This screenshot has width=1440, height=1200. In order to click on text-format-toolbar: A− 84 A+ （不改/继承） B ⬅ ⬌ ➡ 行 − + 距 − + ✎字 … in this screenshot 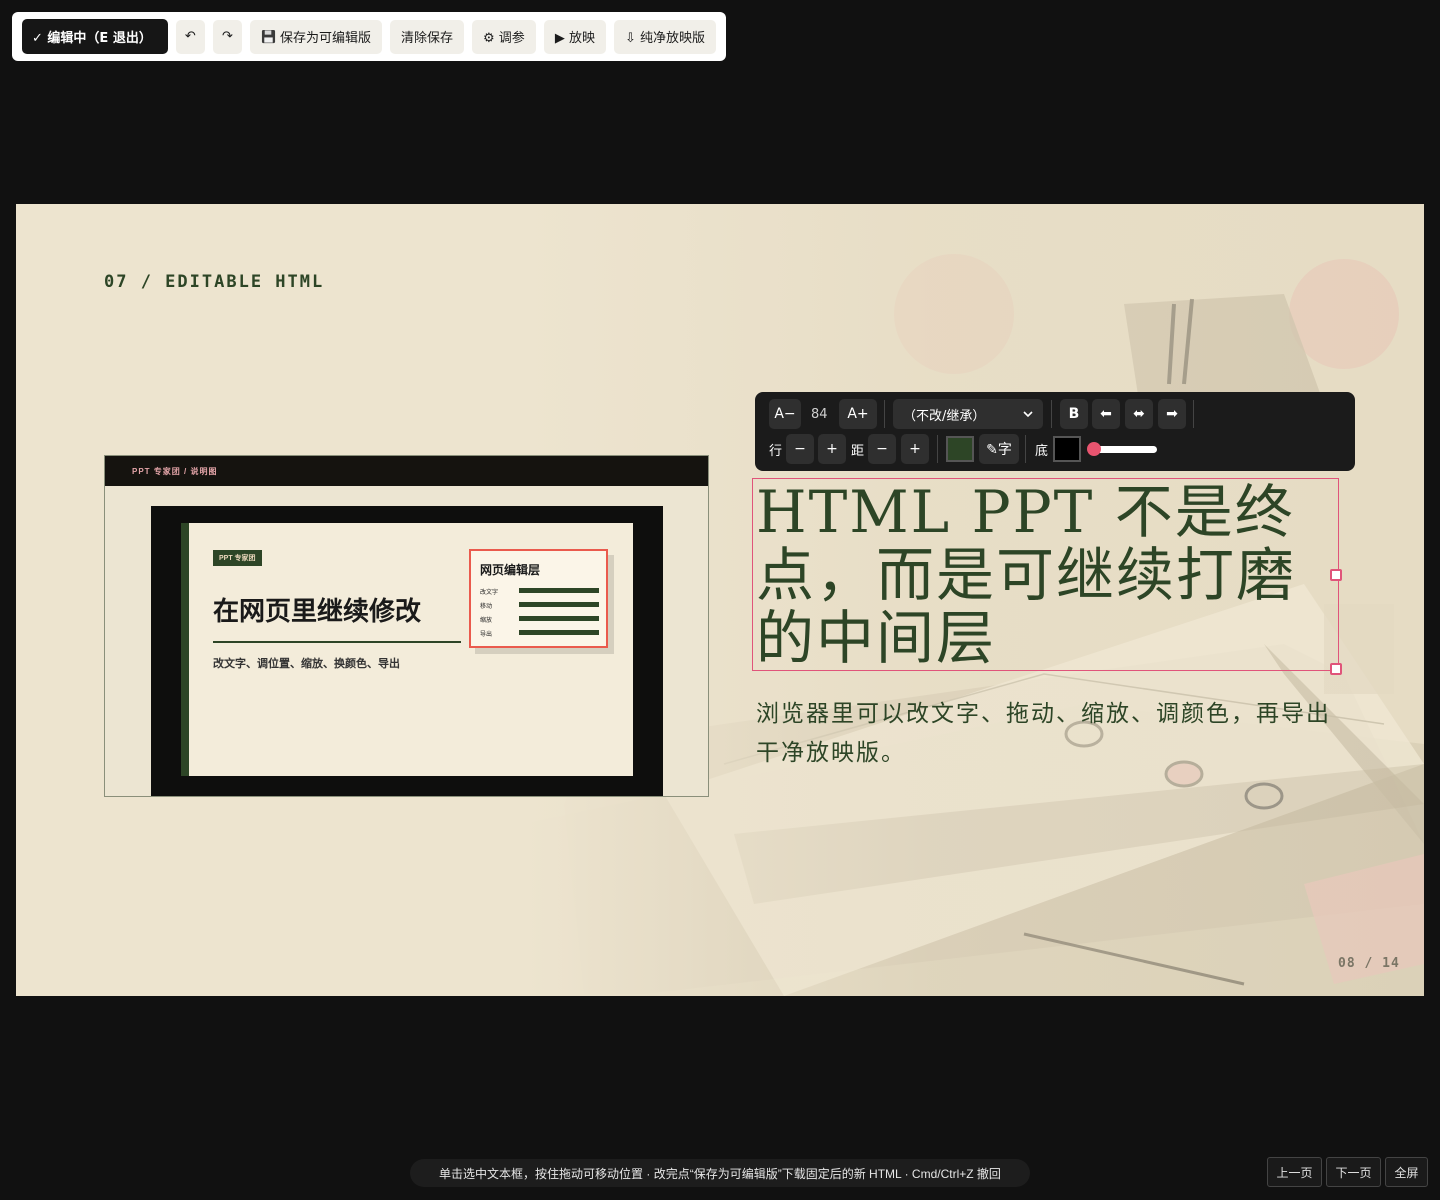, I will do `click(1055, 431)`.